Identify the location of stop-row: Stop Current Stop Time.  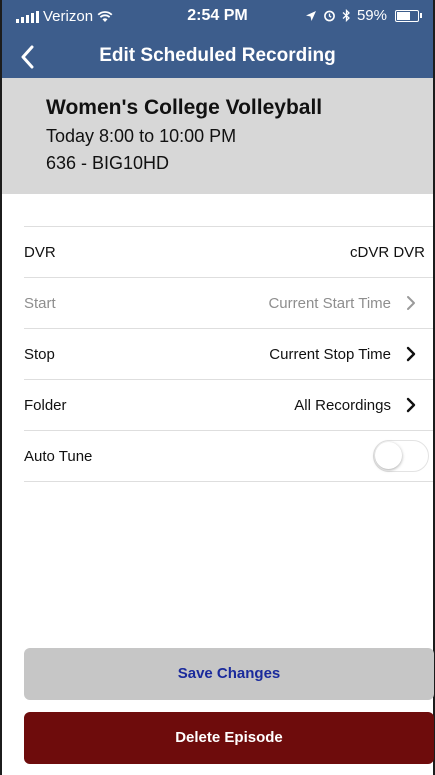
(228, 354).